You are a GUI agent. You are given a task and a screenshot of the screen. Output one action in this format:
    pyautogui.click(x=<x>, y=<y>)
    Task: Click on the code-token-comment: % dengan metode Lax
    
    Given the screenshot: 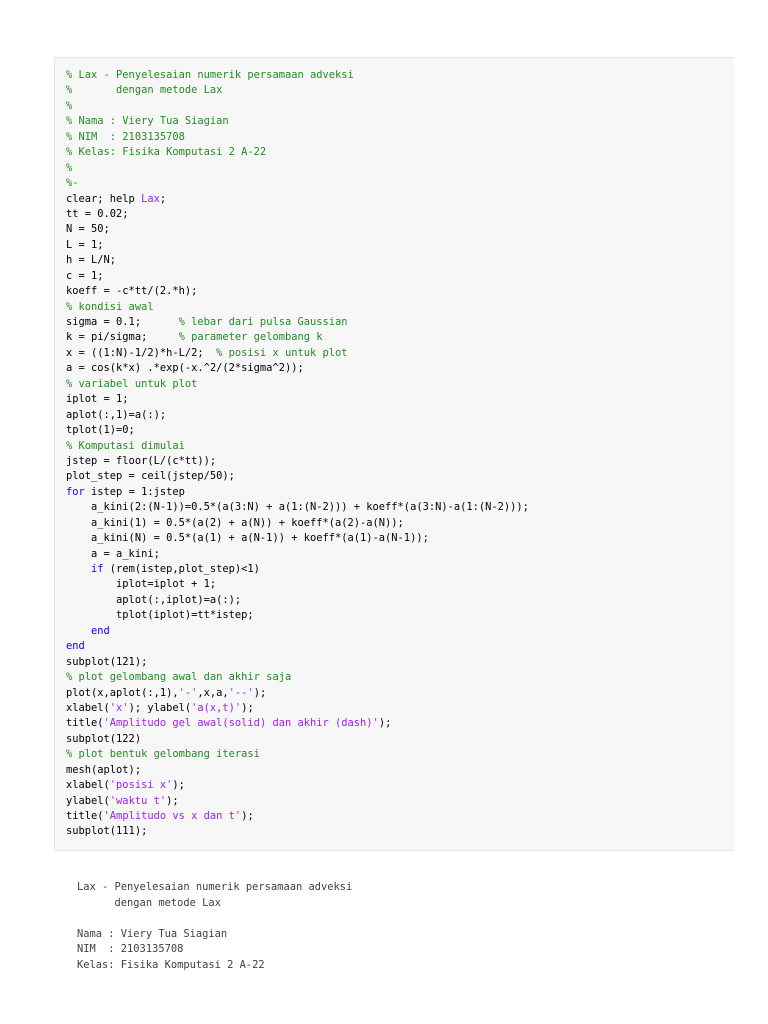 What is the action you would take?
    pyautogui.click(x=144, y=90)
    